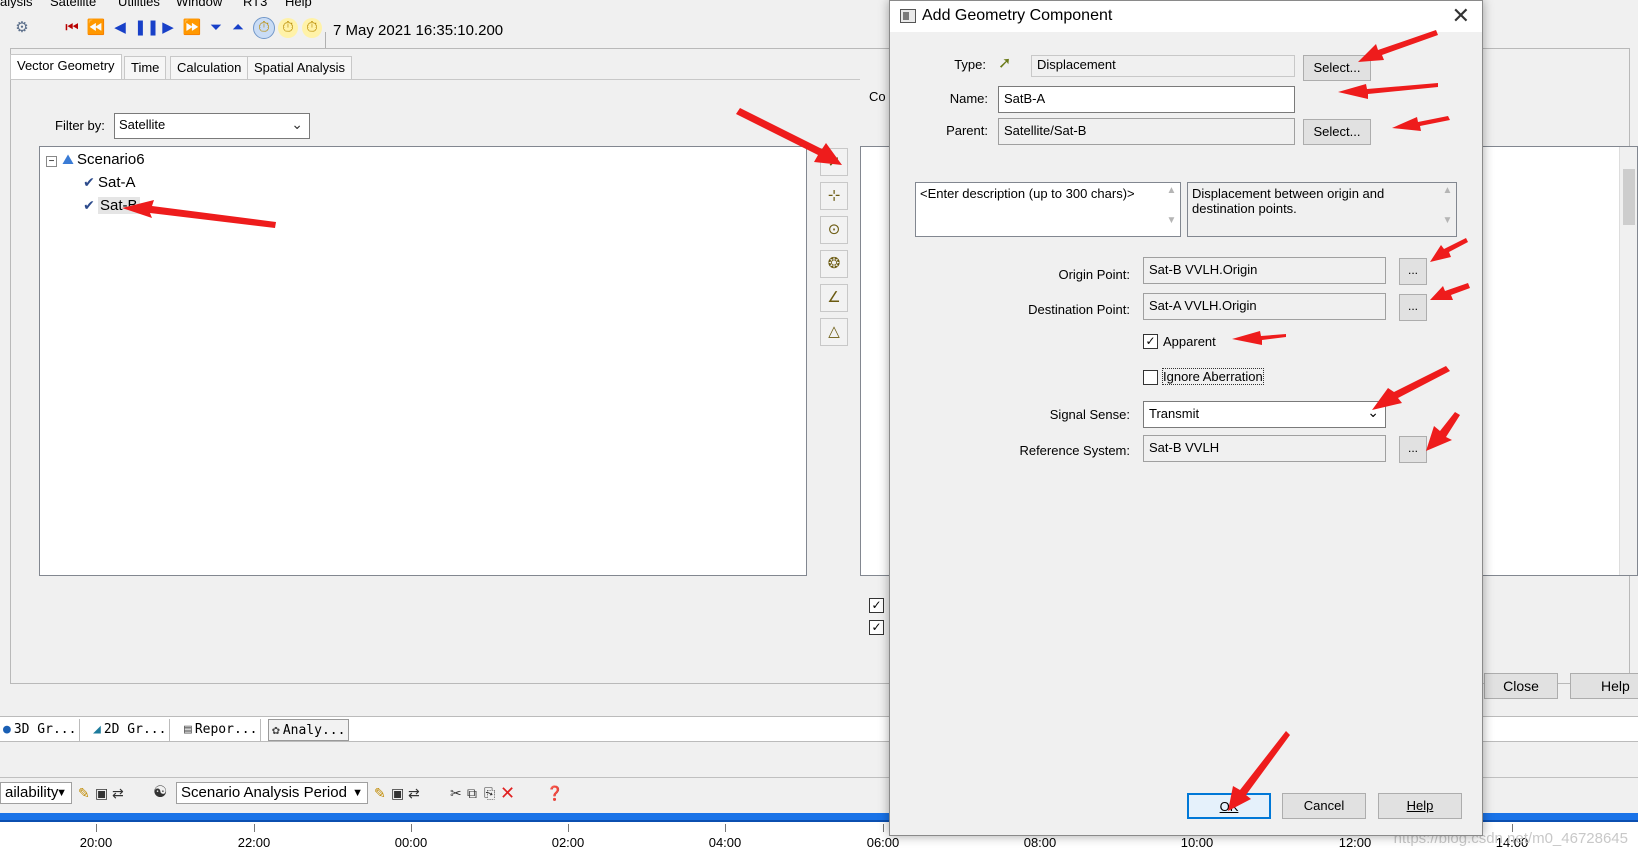 Image resolution: width=1638 pixels, height=864 pixels. Describe the element at coordinates (1264, 414) in the screenshot. I see `signal-sense-select: Transmit ⌄` at that location.